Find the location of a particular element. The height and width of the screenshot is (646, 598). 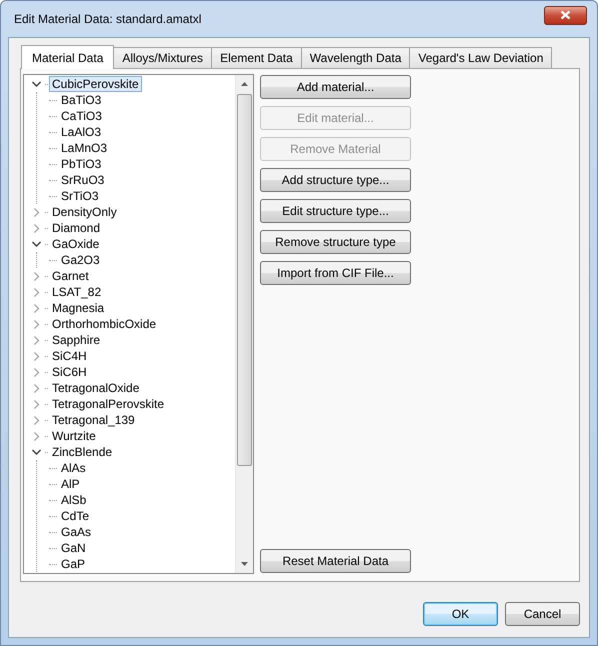

tree-item: DensityOnly is located at coordinates (84, 212).